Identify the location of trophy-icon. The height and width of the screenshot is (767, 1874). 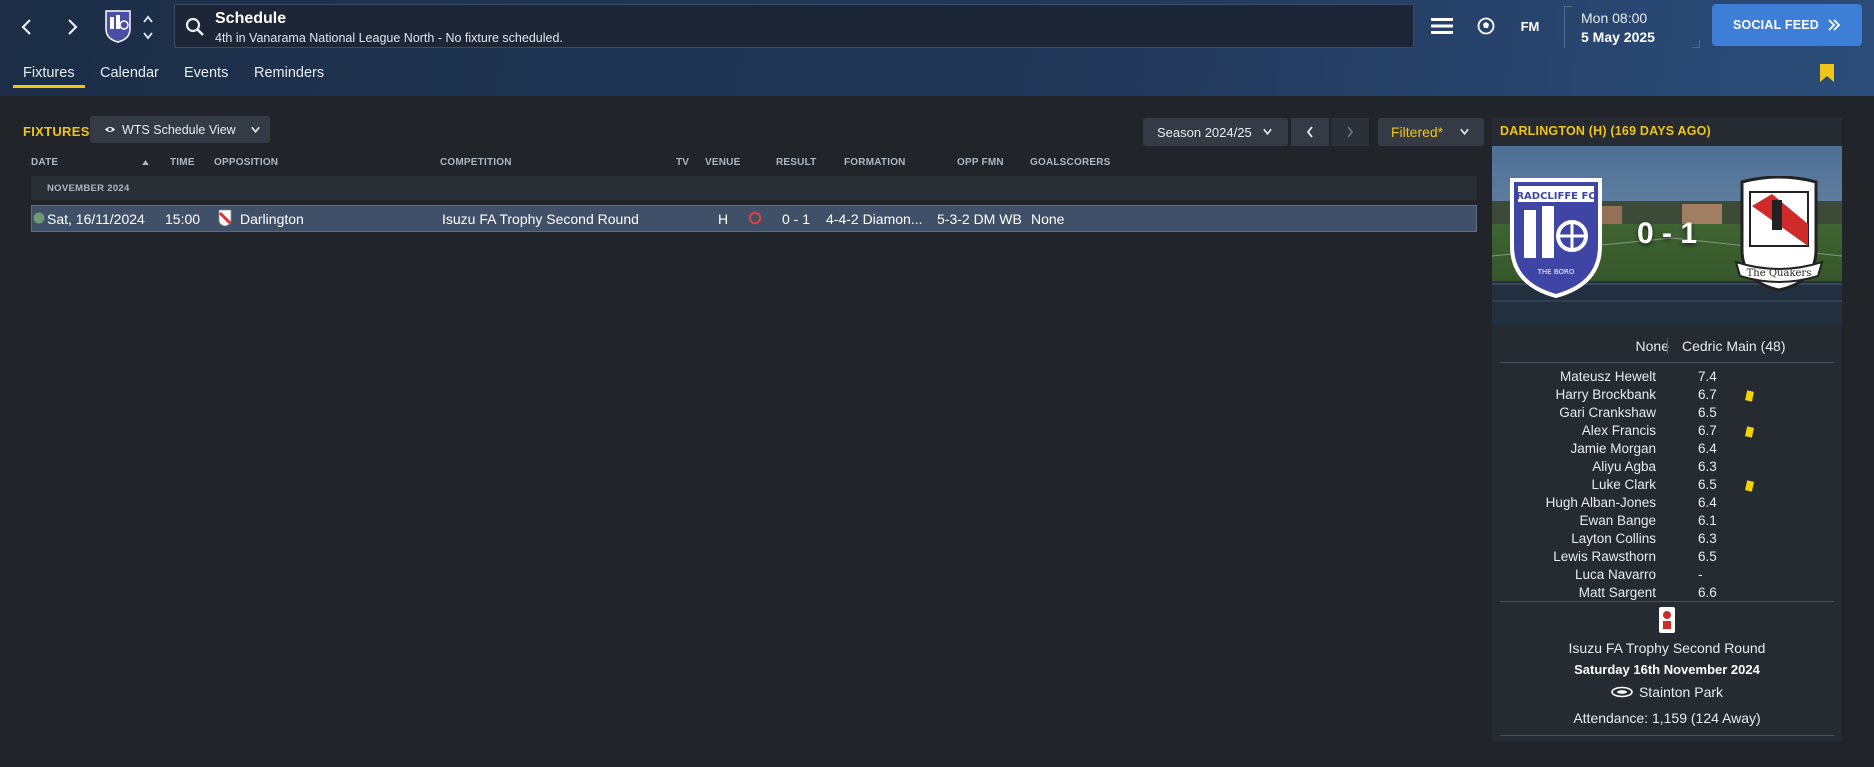
(1667, 620).